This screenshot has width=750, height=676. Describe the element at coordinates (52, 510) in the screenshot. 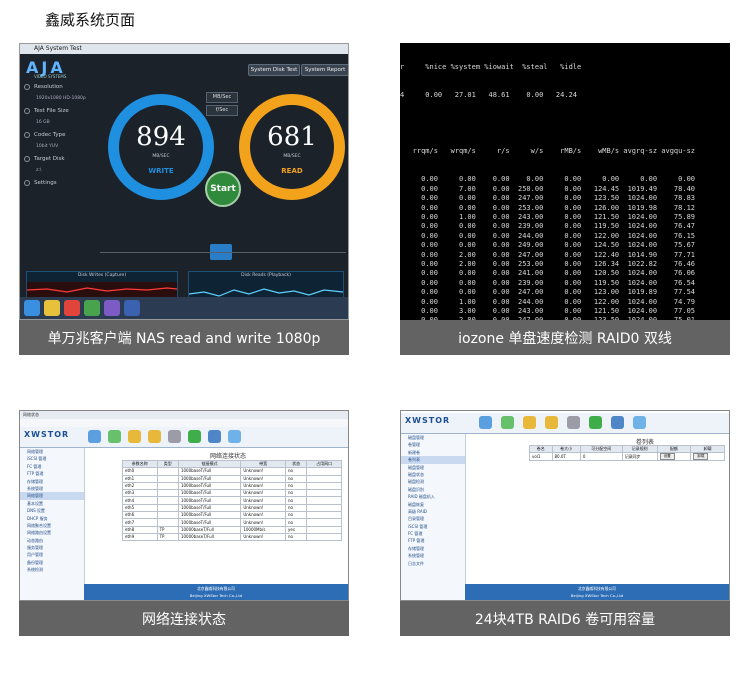

I see `sidebar-item: DNS 设置` at that location.